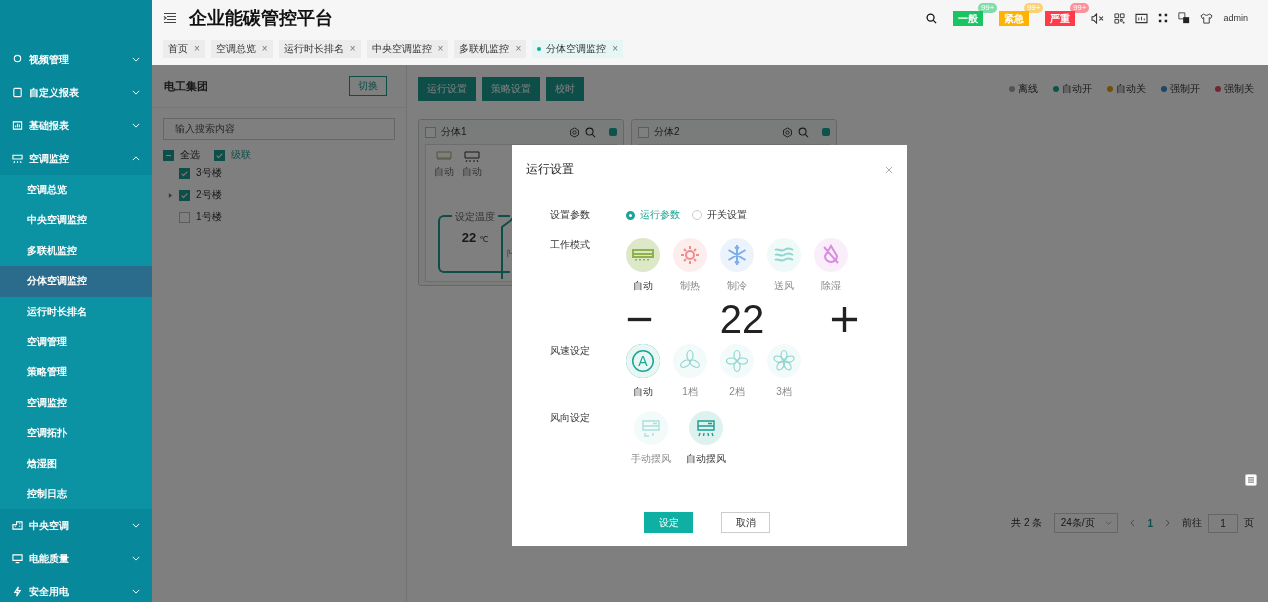 The height and width of the screenshot is (602, 1268). Describe the element at coordinates (784, 286) in the screenshot. I see `option-label: 送风` at that location.